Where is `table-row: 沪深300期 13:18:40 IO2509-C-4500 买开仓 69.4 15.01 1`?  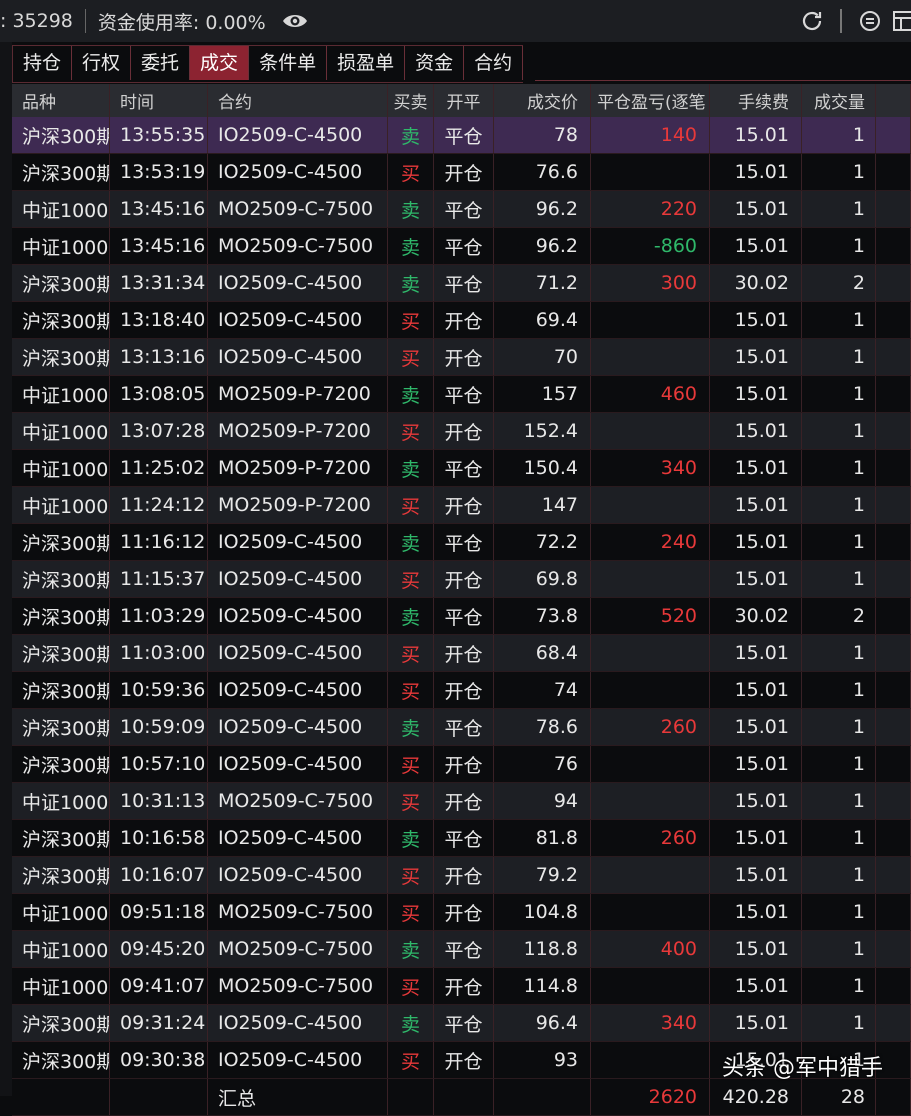
table-row: 沪深300期 13:18:40 IO2509-C-4500 买开仓 69.4 15.01 1 is located at coordinates (461, 320).